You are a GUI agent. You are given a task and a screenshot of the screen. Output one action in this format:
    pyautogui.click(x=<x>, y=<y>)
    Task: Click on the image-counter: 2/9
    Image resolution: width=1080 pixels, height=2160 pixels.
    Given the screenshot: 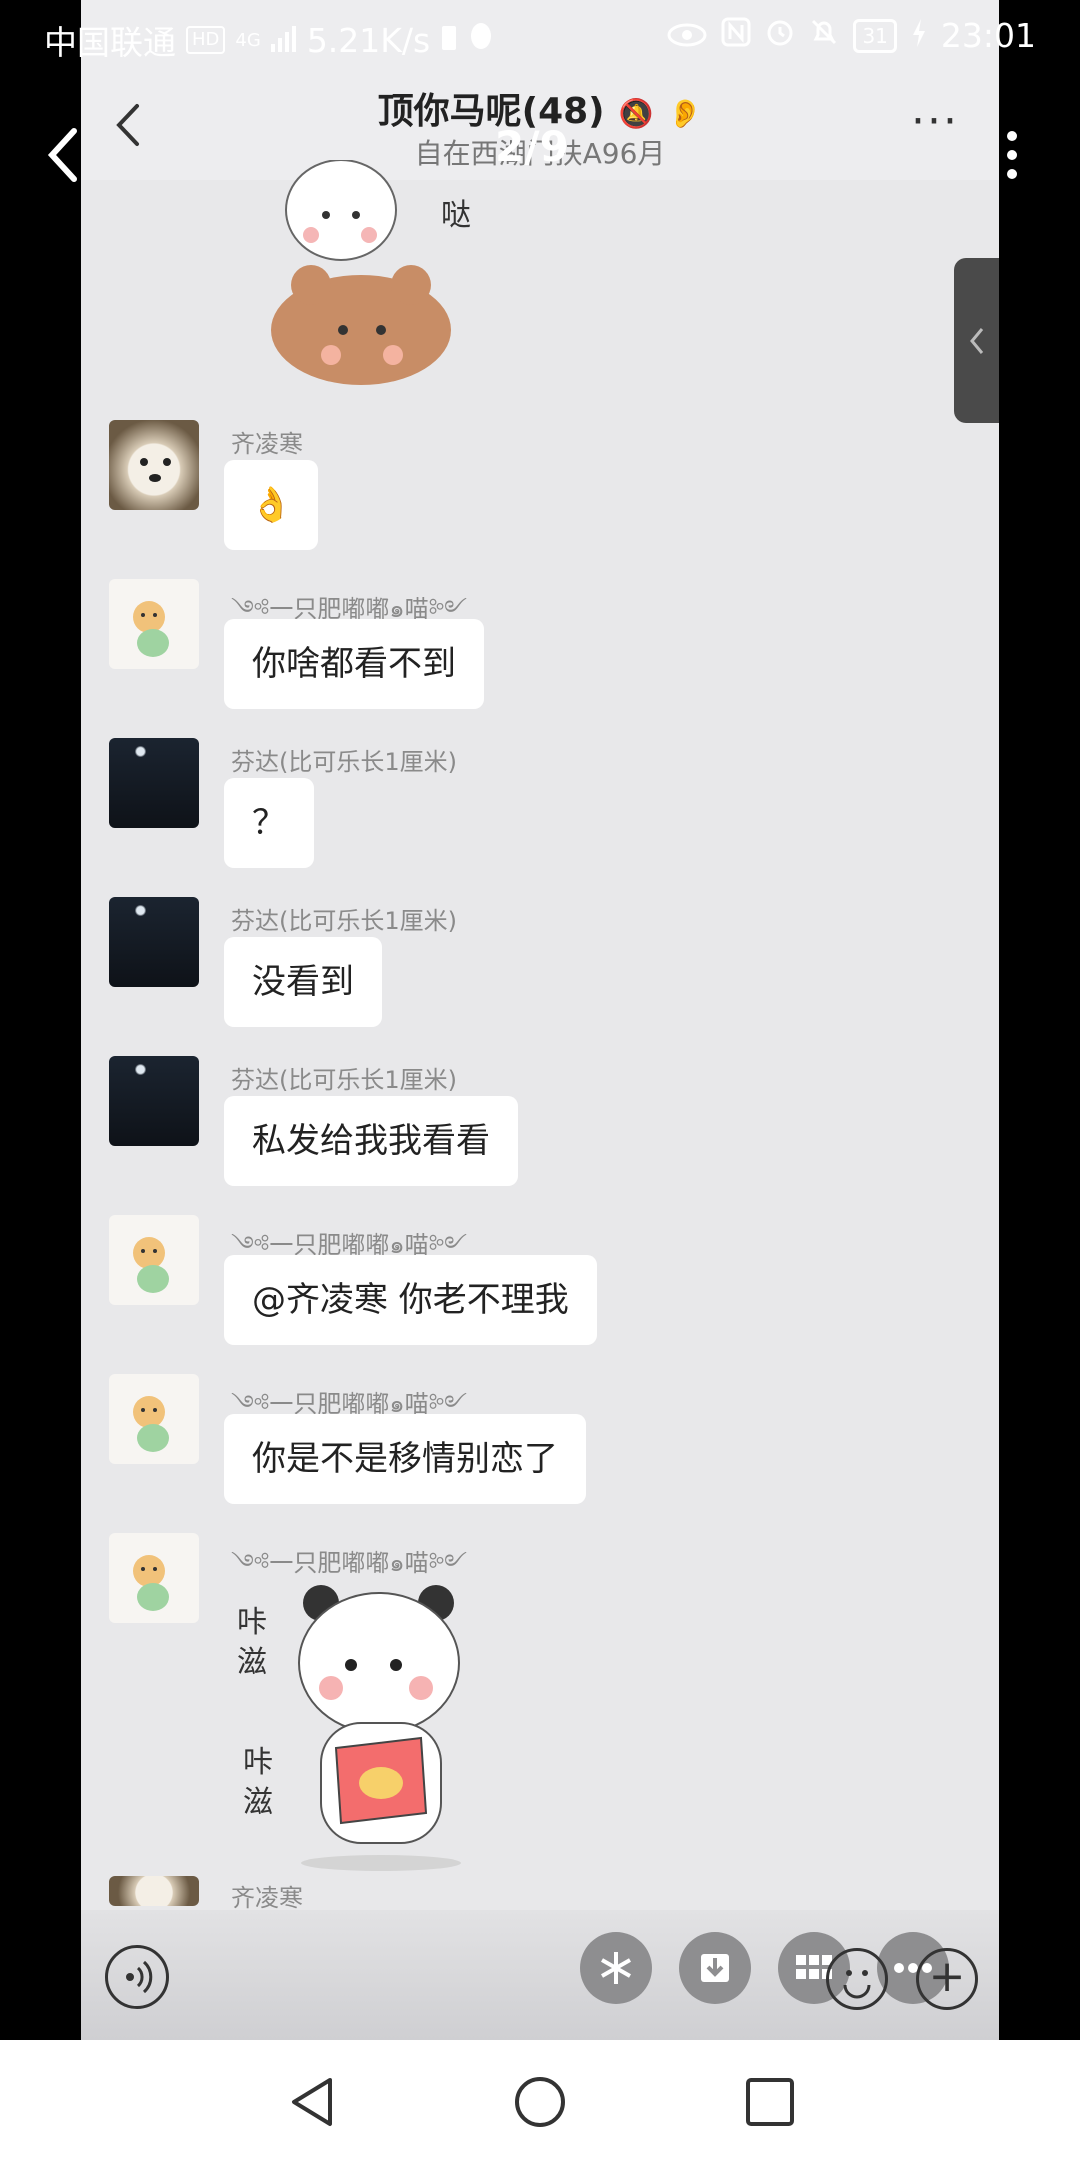 What is the action you would take?
    pyautogui.click(x=532, y=146)
    